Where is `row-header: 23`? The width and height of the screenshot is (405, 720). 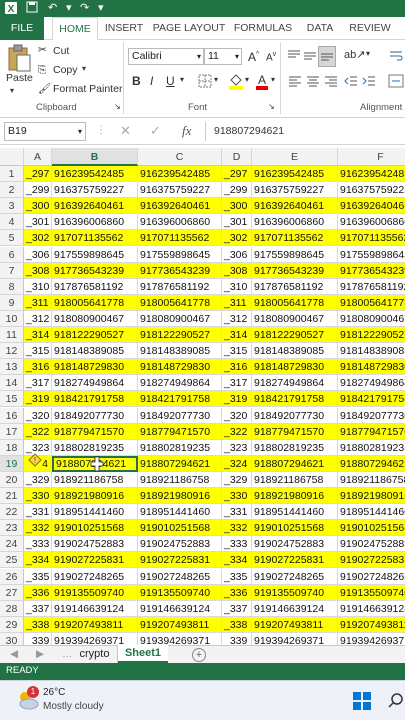
row-header: 23 is located at coordinates (12, 528).